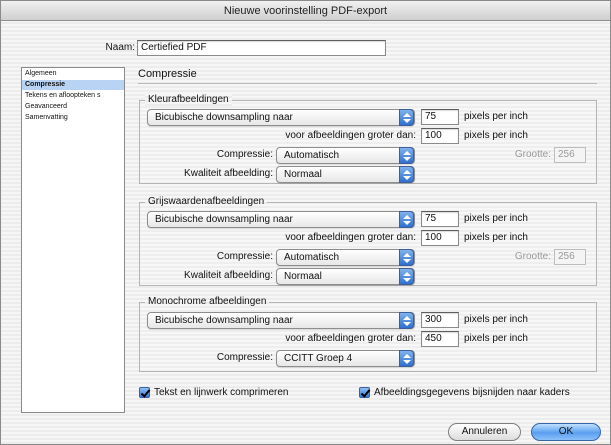  What do you see at coordinates (496, 338) in the screenshot?
I see `mono-above-unit: pixels per inch` at bounding box center [496, 338].